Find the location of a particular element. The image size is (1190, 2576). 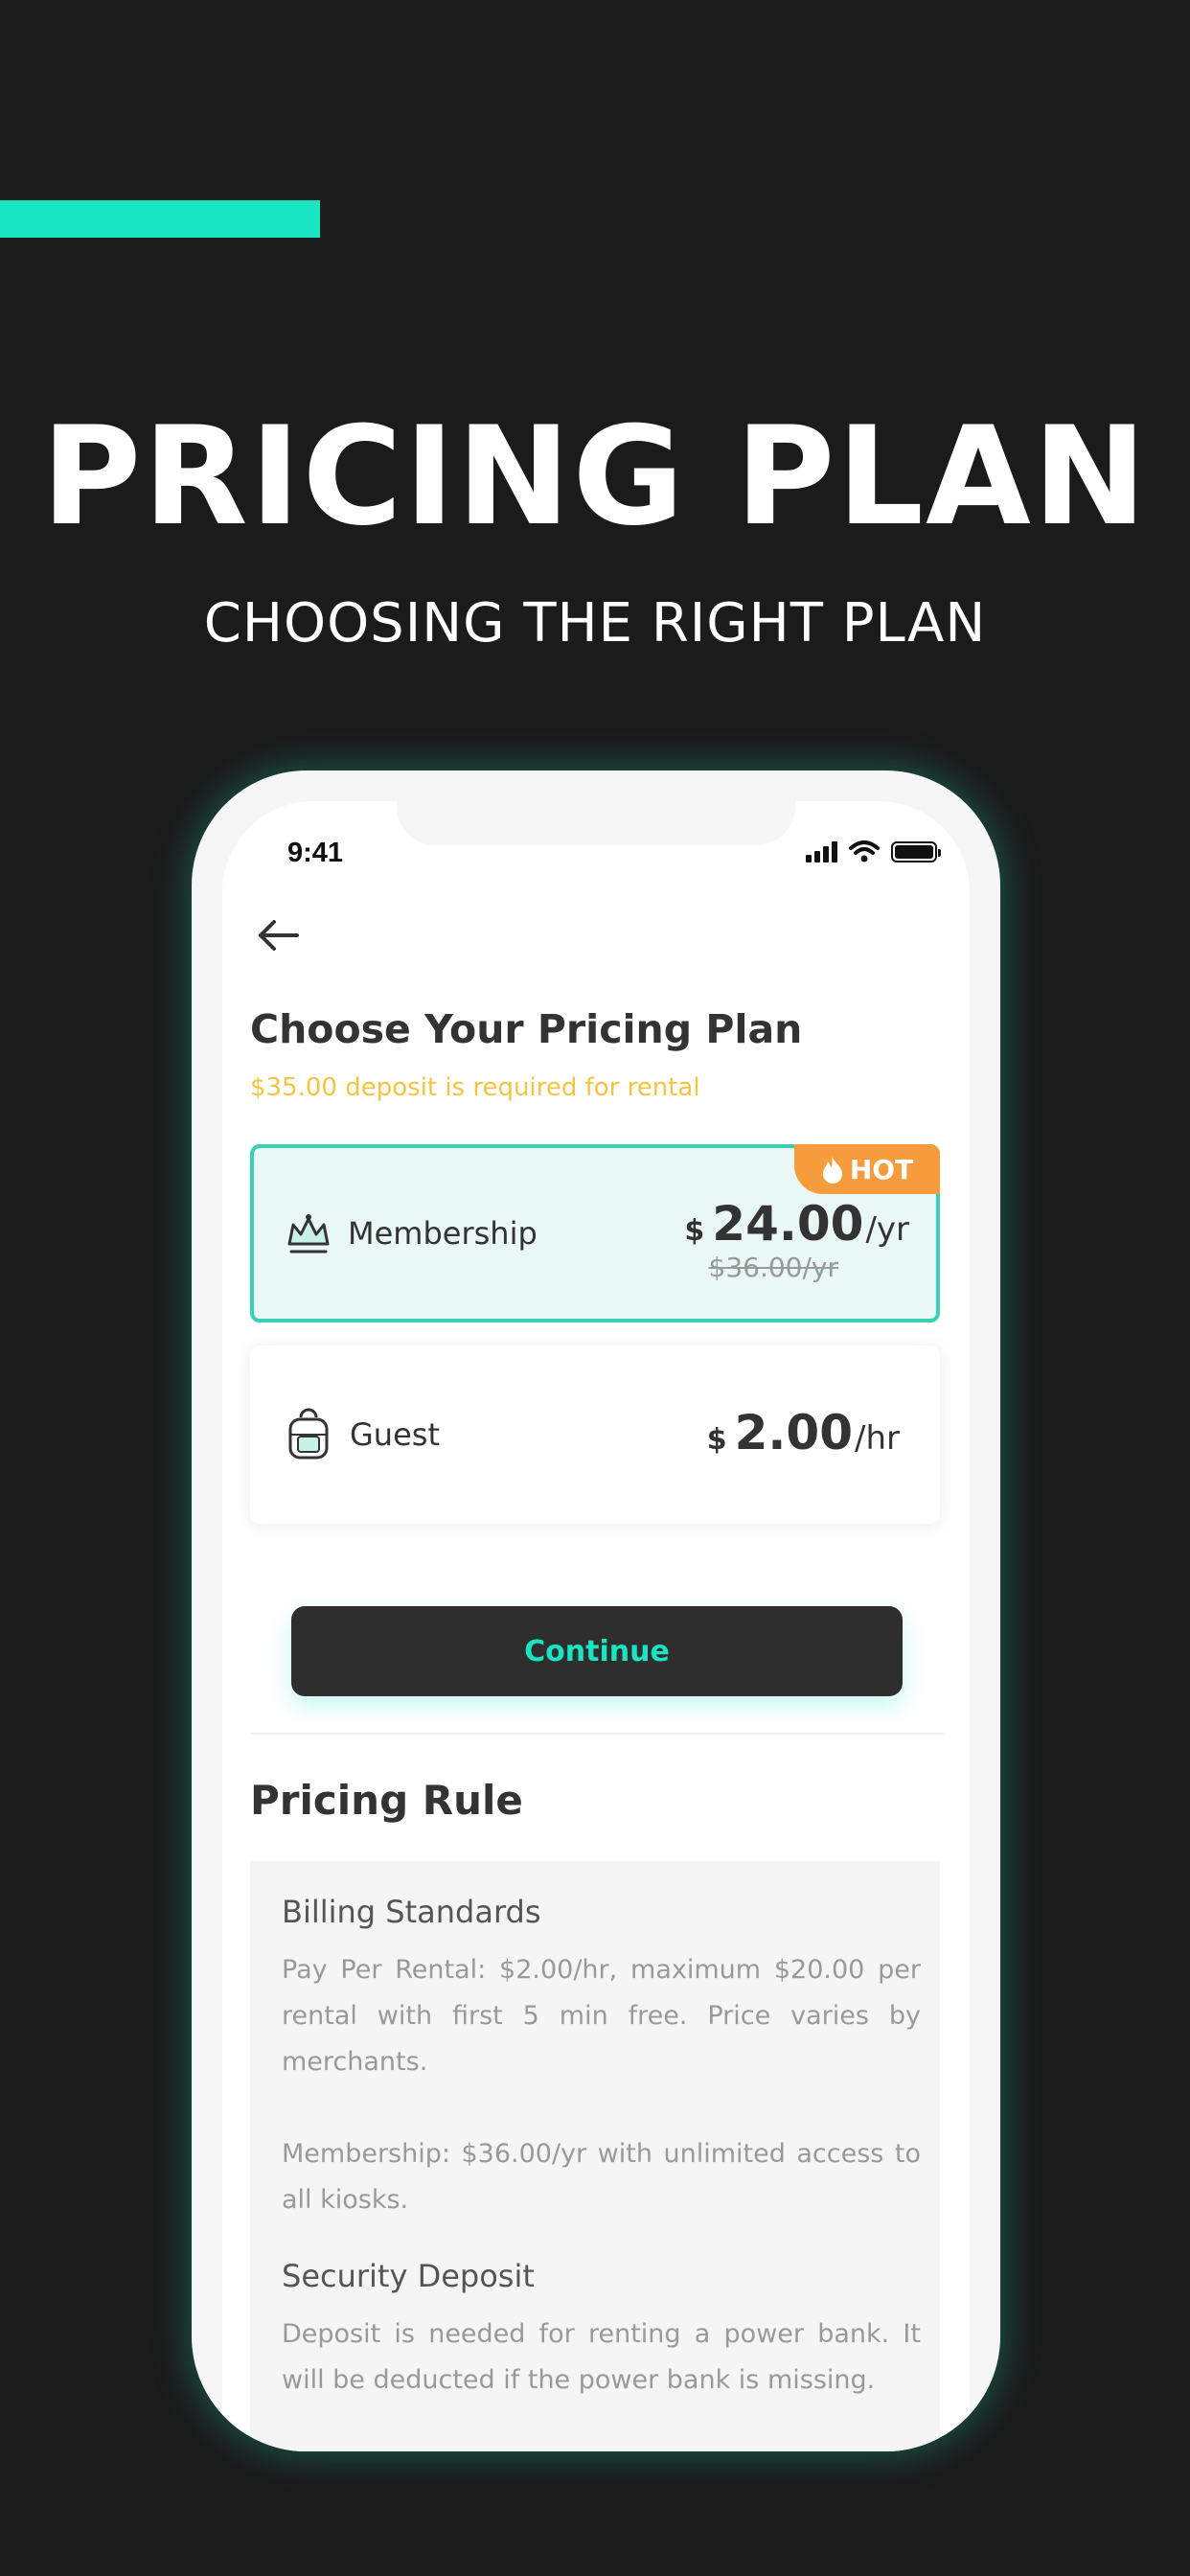

plan-name: Guest is located at coordinates (395, 1434).